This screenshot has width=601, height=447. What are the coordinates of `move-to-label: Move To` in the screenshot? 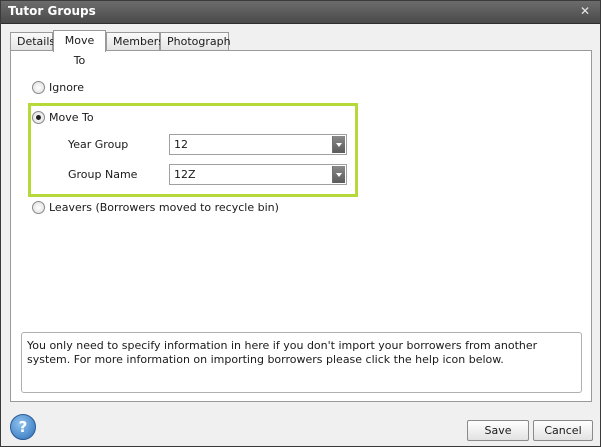 It's located at (71, 117).